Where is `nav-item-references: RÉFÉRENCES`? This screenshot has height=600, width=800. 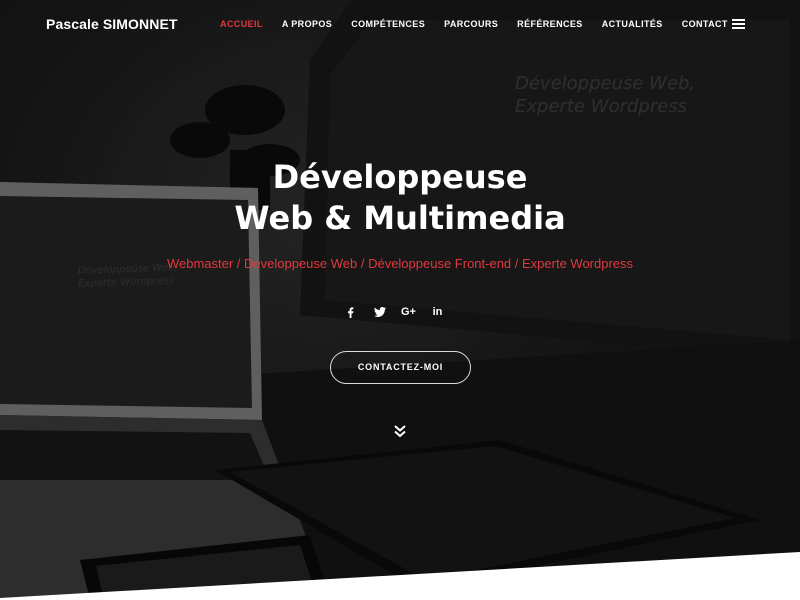
nav-item-references: RÉFÉRENCES is located at coordinates (550, 24).